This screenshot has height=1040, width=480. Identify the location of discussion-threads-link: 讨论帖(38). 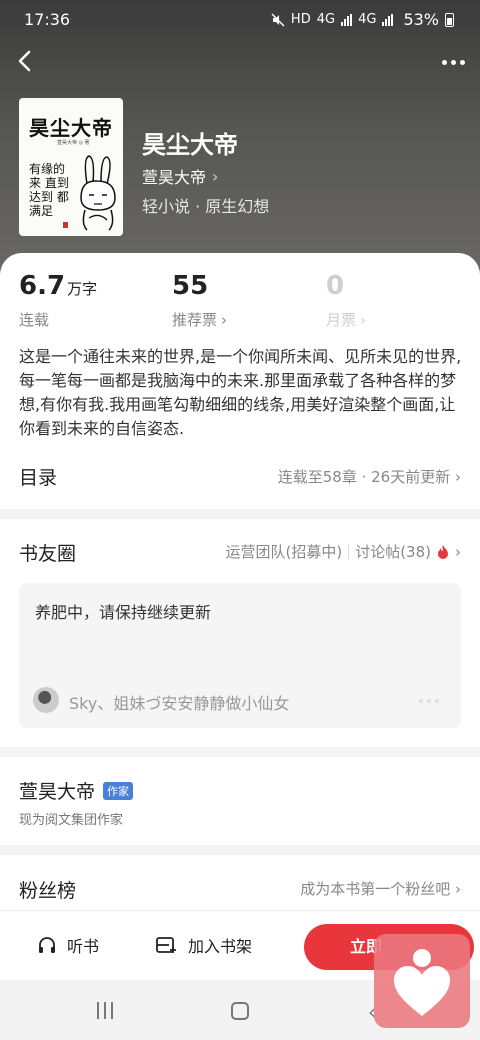
(393, 551).